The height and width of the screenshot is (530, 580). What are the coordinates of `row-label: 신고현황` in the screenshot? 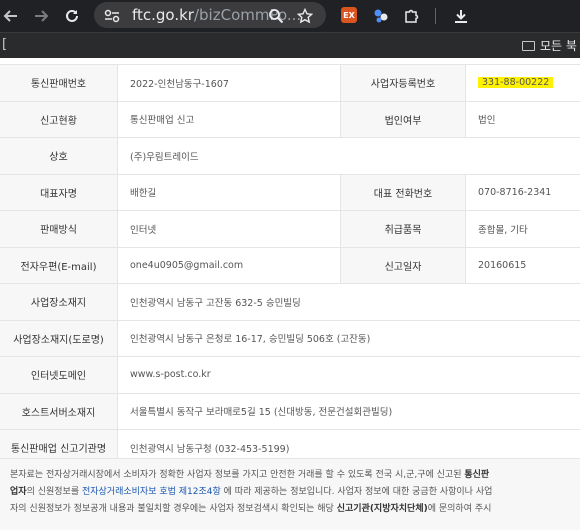 It's located at (59, 119).